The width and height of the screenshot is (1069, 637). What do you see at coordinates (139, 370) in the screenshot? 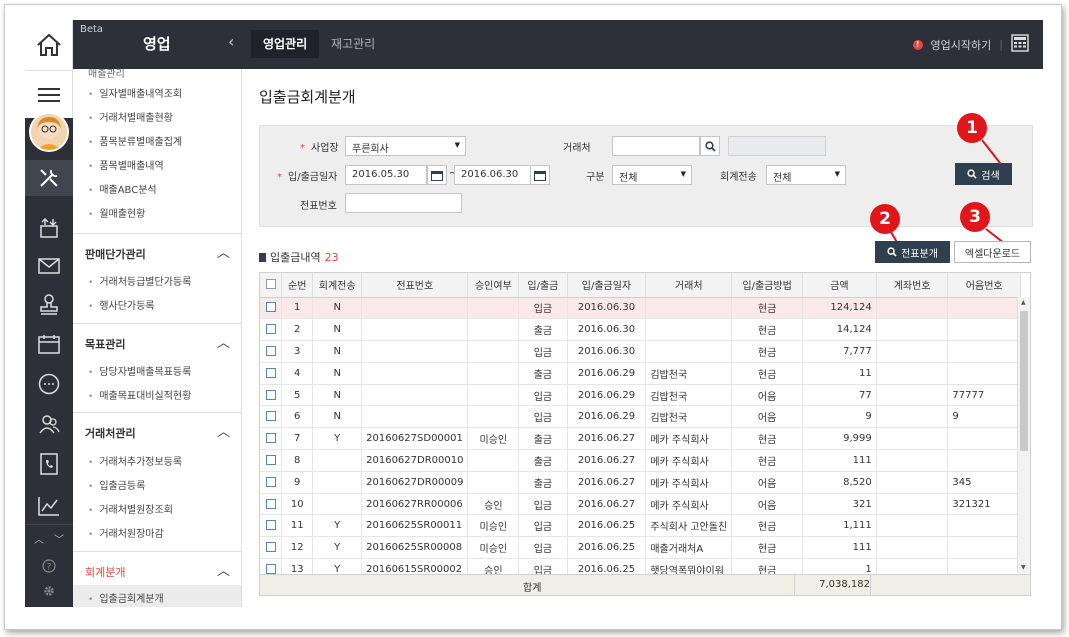
I see `sidebar-item: 담당자별매출목표등록` at bounding box center [139, 370].